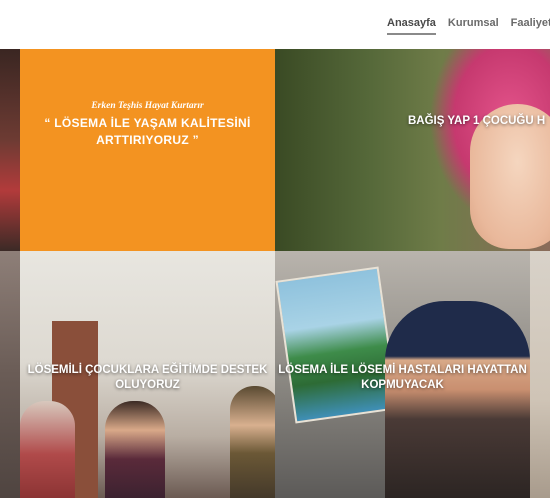 The height and width of the screenshot is (498, 550). Describe the element at coordinates (540, 374) in the screenshot. I see `photo-tile-partial-right` at that location.